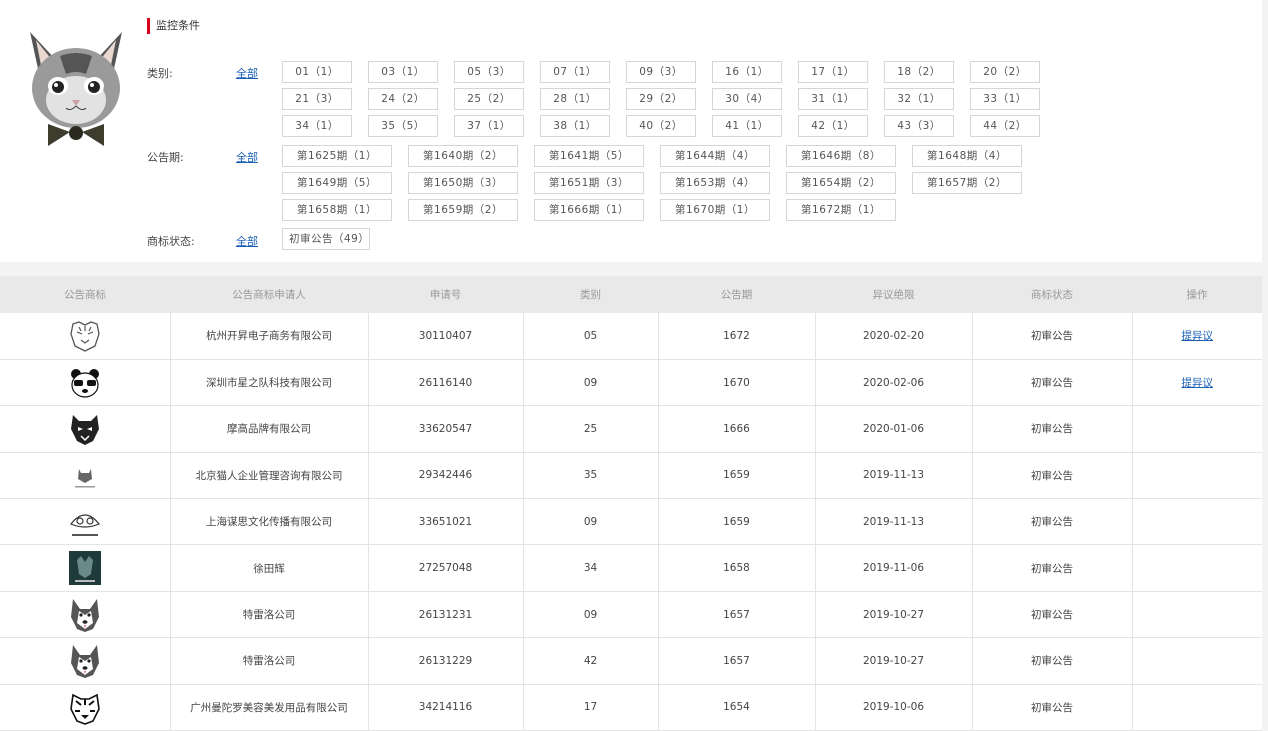 The image size is (1268, 731). Describe the element at coordinates (269, 661) in the screenshot. I see `applicant-cell: 特雷洛公司` at that location.